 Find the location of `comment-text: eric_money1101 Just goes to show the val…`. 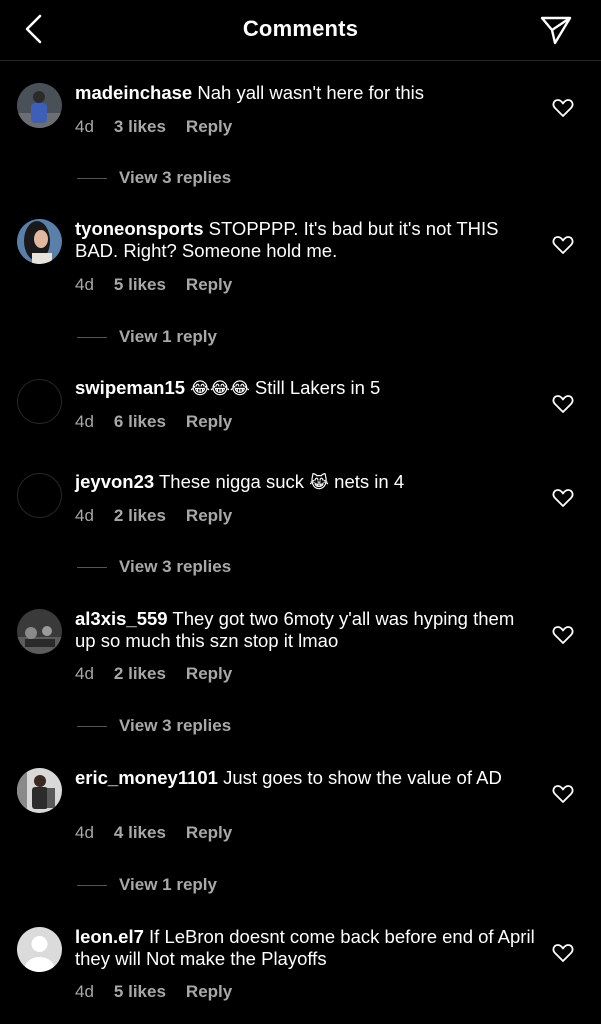

comment-text: eric_money1101 Just goes to show the val… is located at coordinates (305, 778).